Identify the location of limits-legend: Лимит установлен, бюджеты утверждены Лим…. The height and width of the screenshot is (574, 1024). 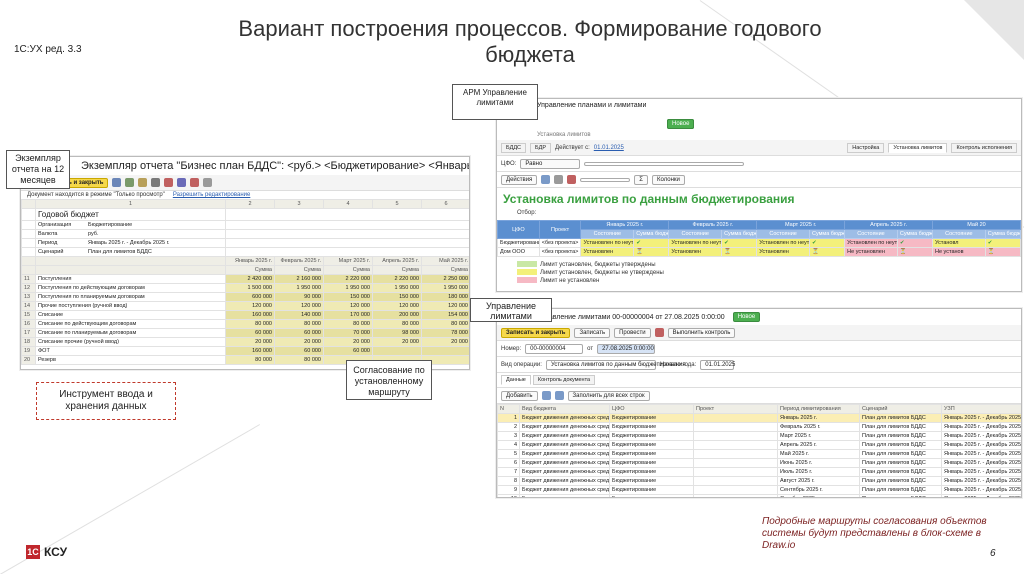
(759, 273).